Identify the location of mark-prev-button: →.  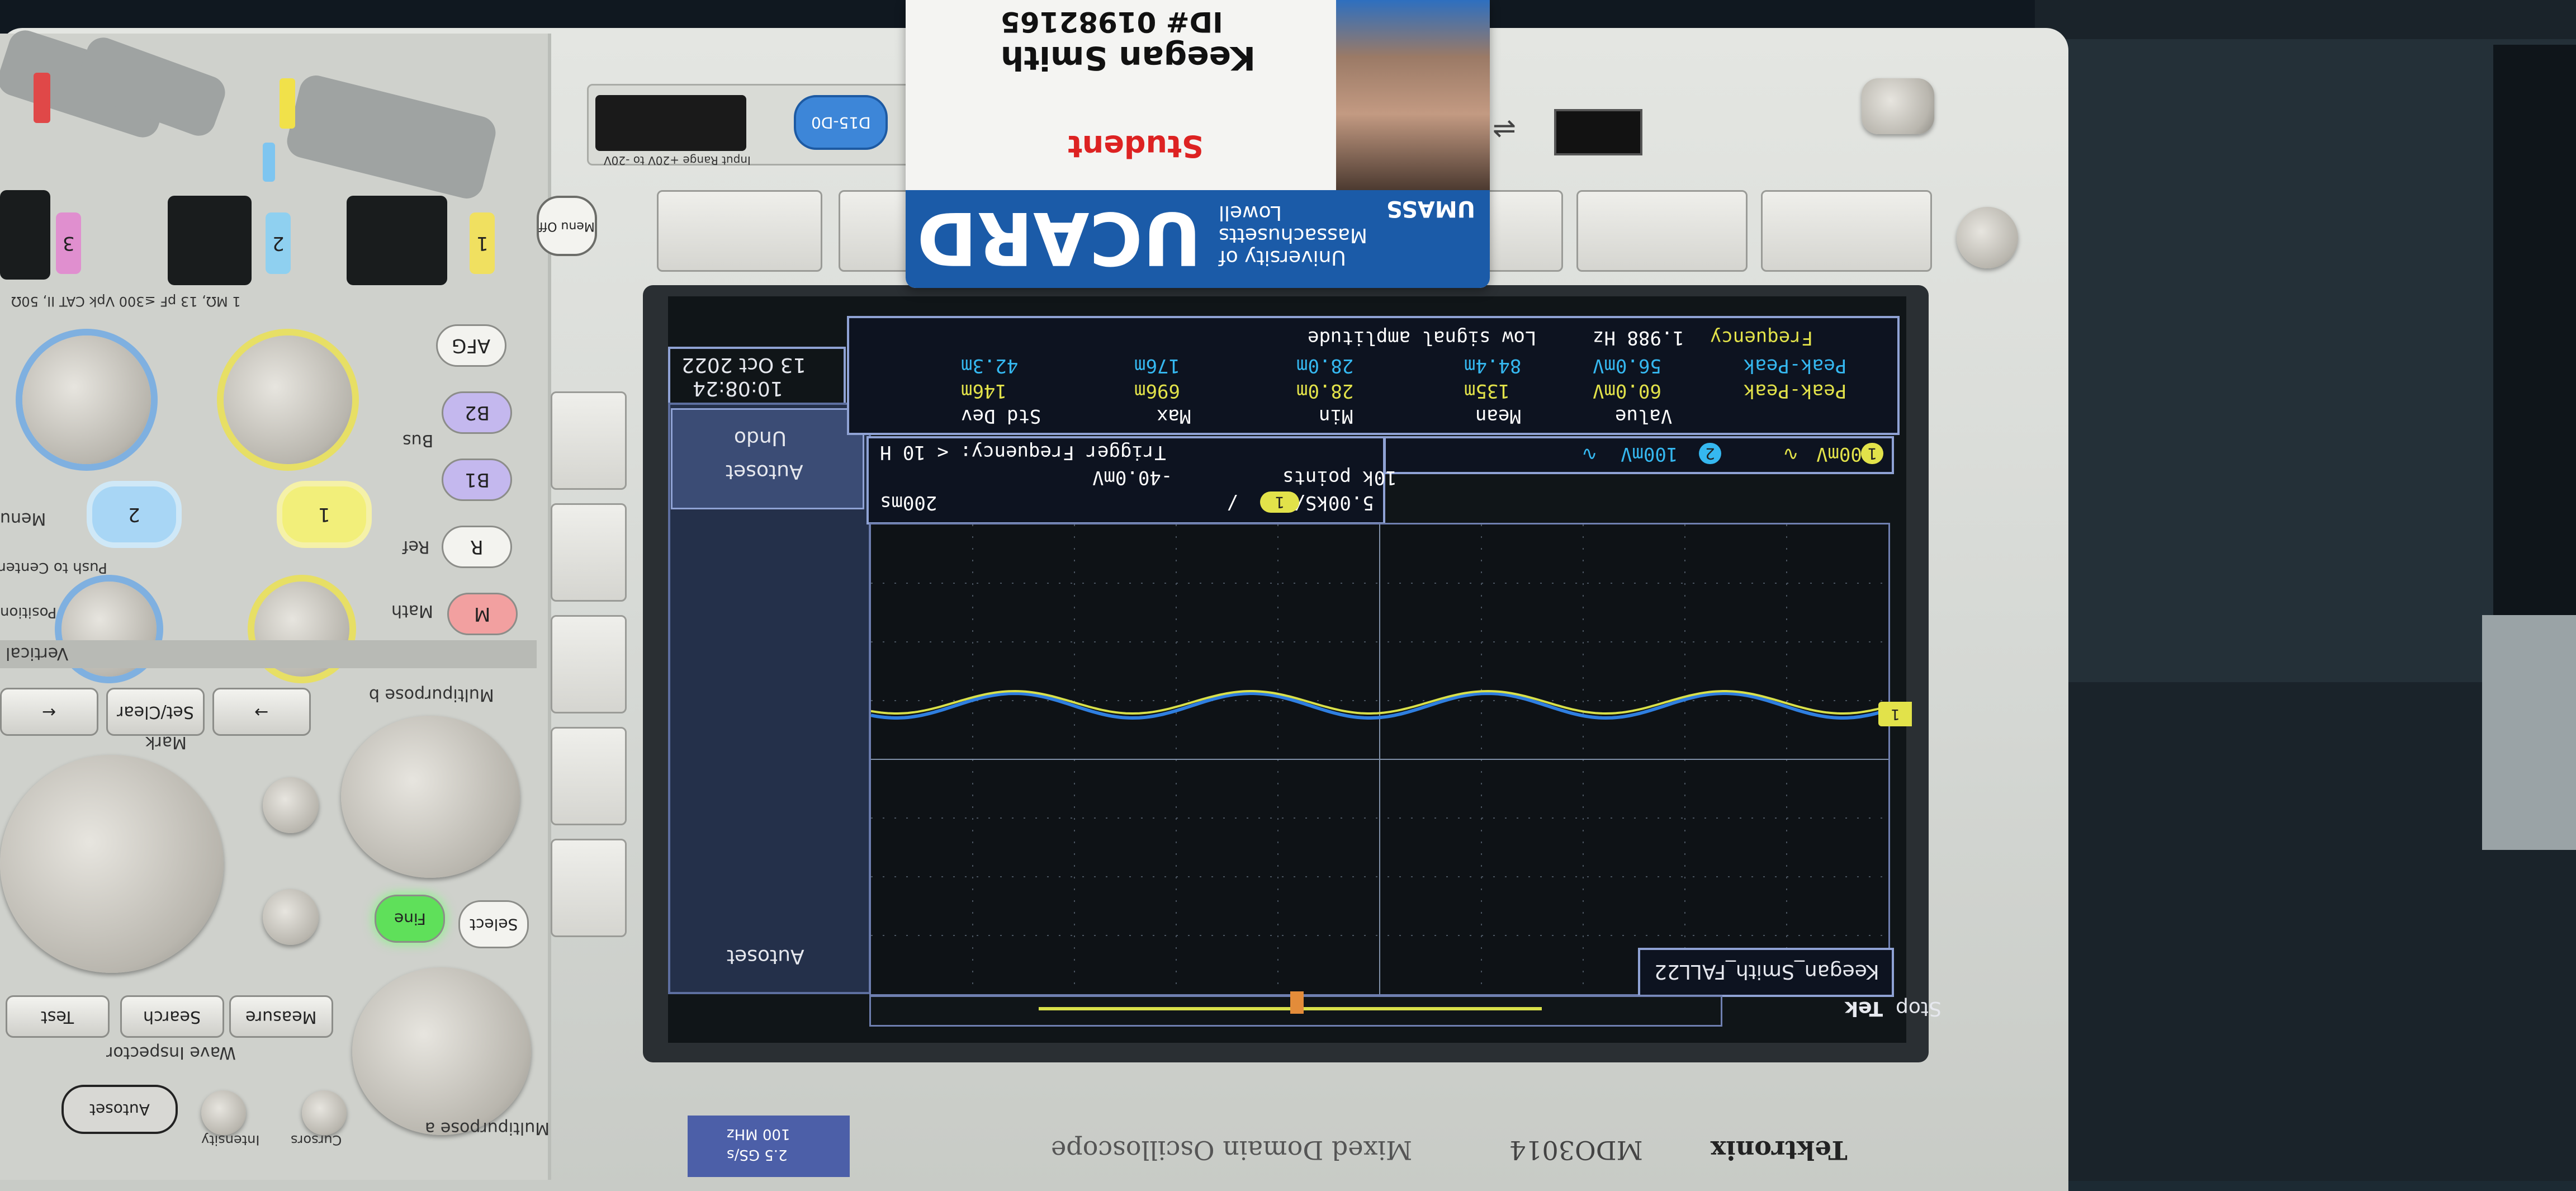
(261, 712).